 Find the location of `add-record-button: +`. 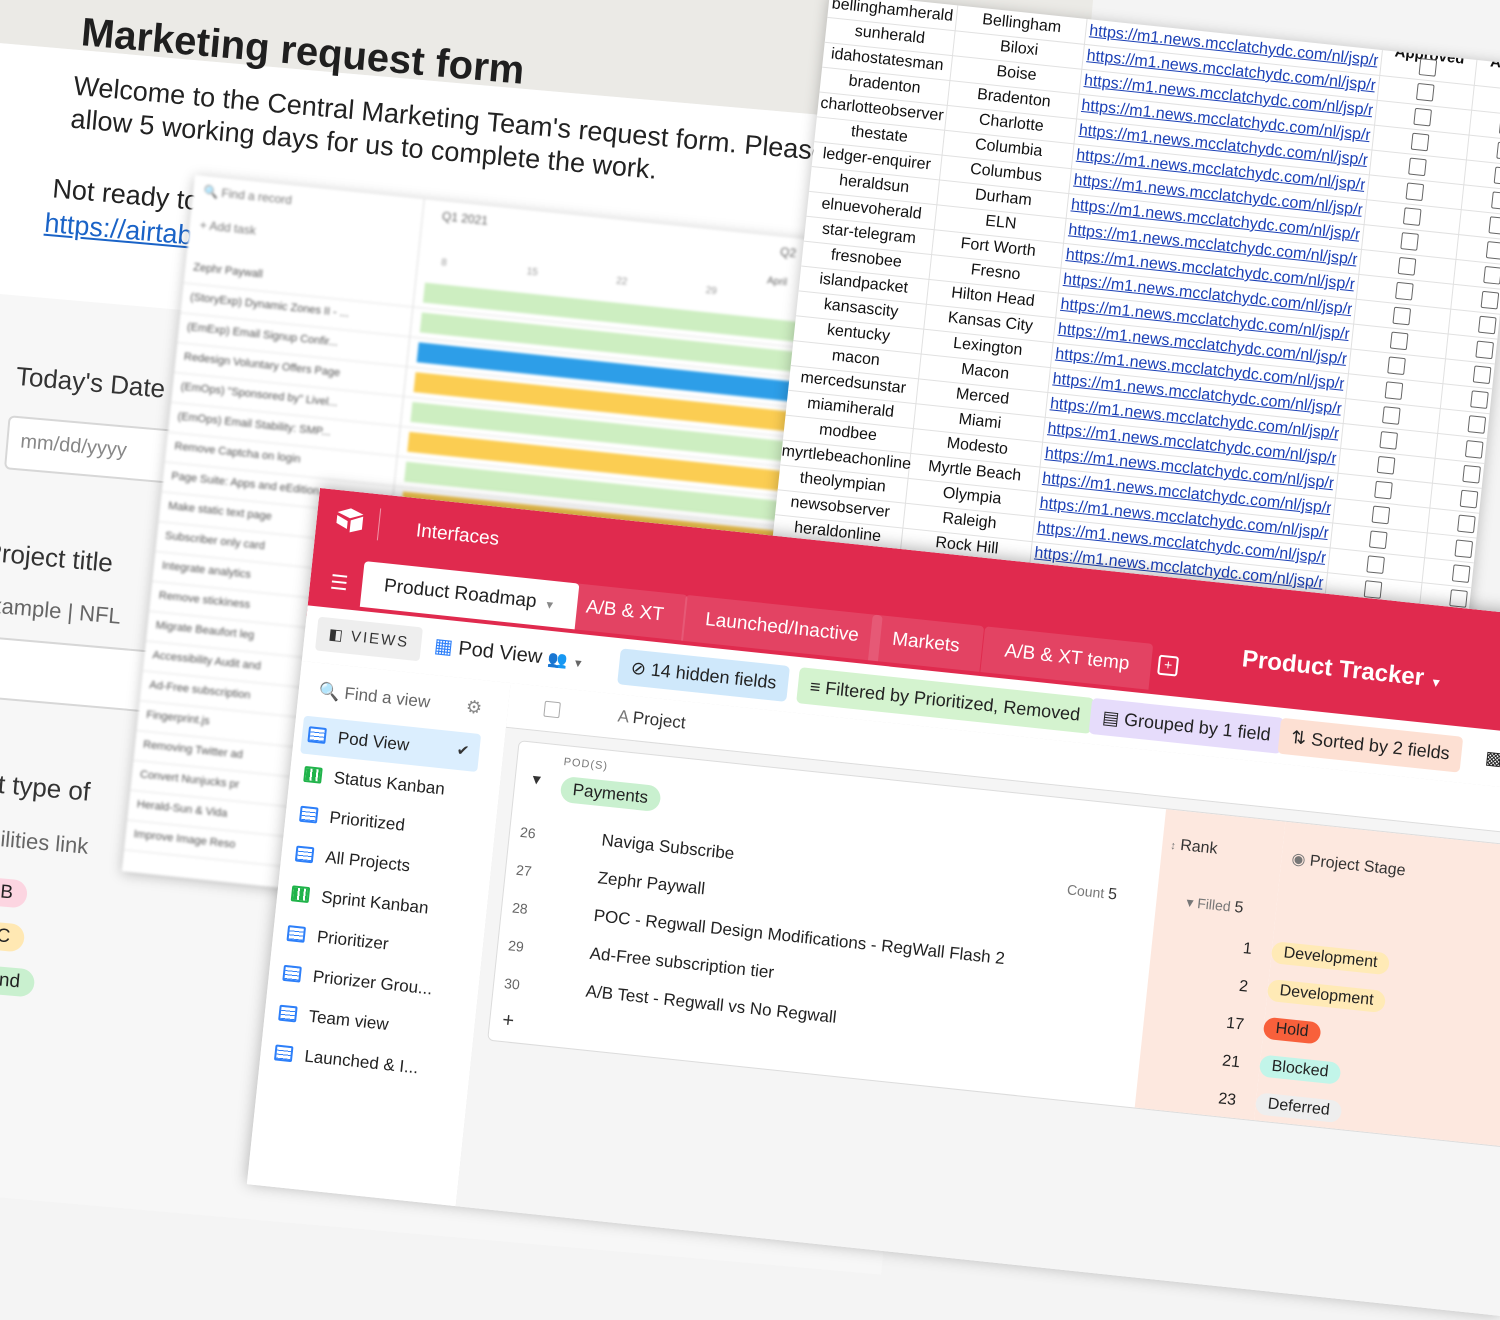

add-record-button: + is located at coordinates (508, 1021).